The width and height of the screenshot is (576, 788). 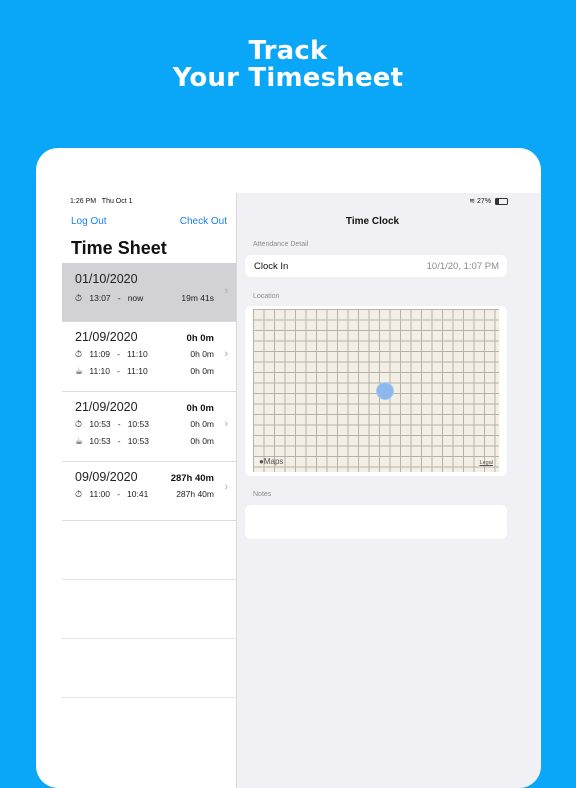 What do you see at coordinates (138, 424) in the screenshot?
I see `shift-end: 10:53` at bounding box center [138, 424].